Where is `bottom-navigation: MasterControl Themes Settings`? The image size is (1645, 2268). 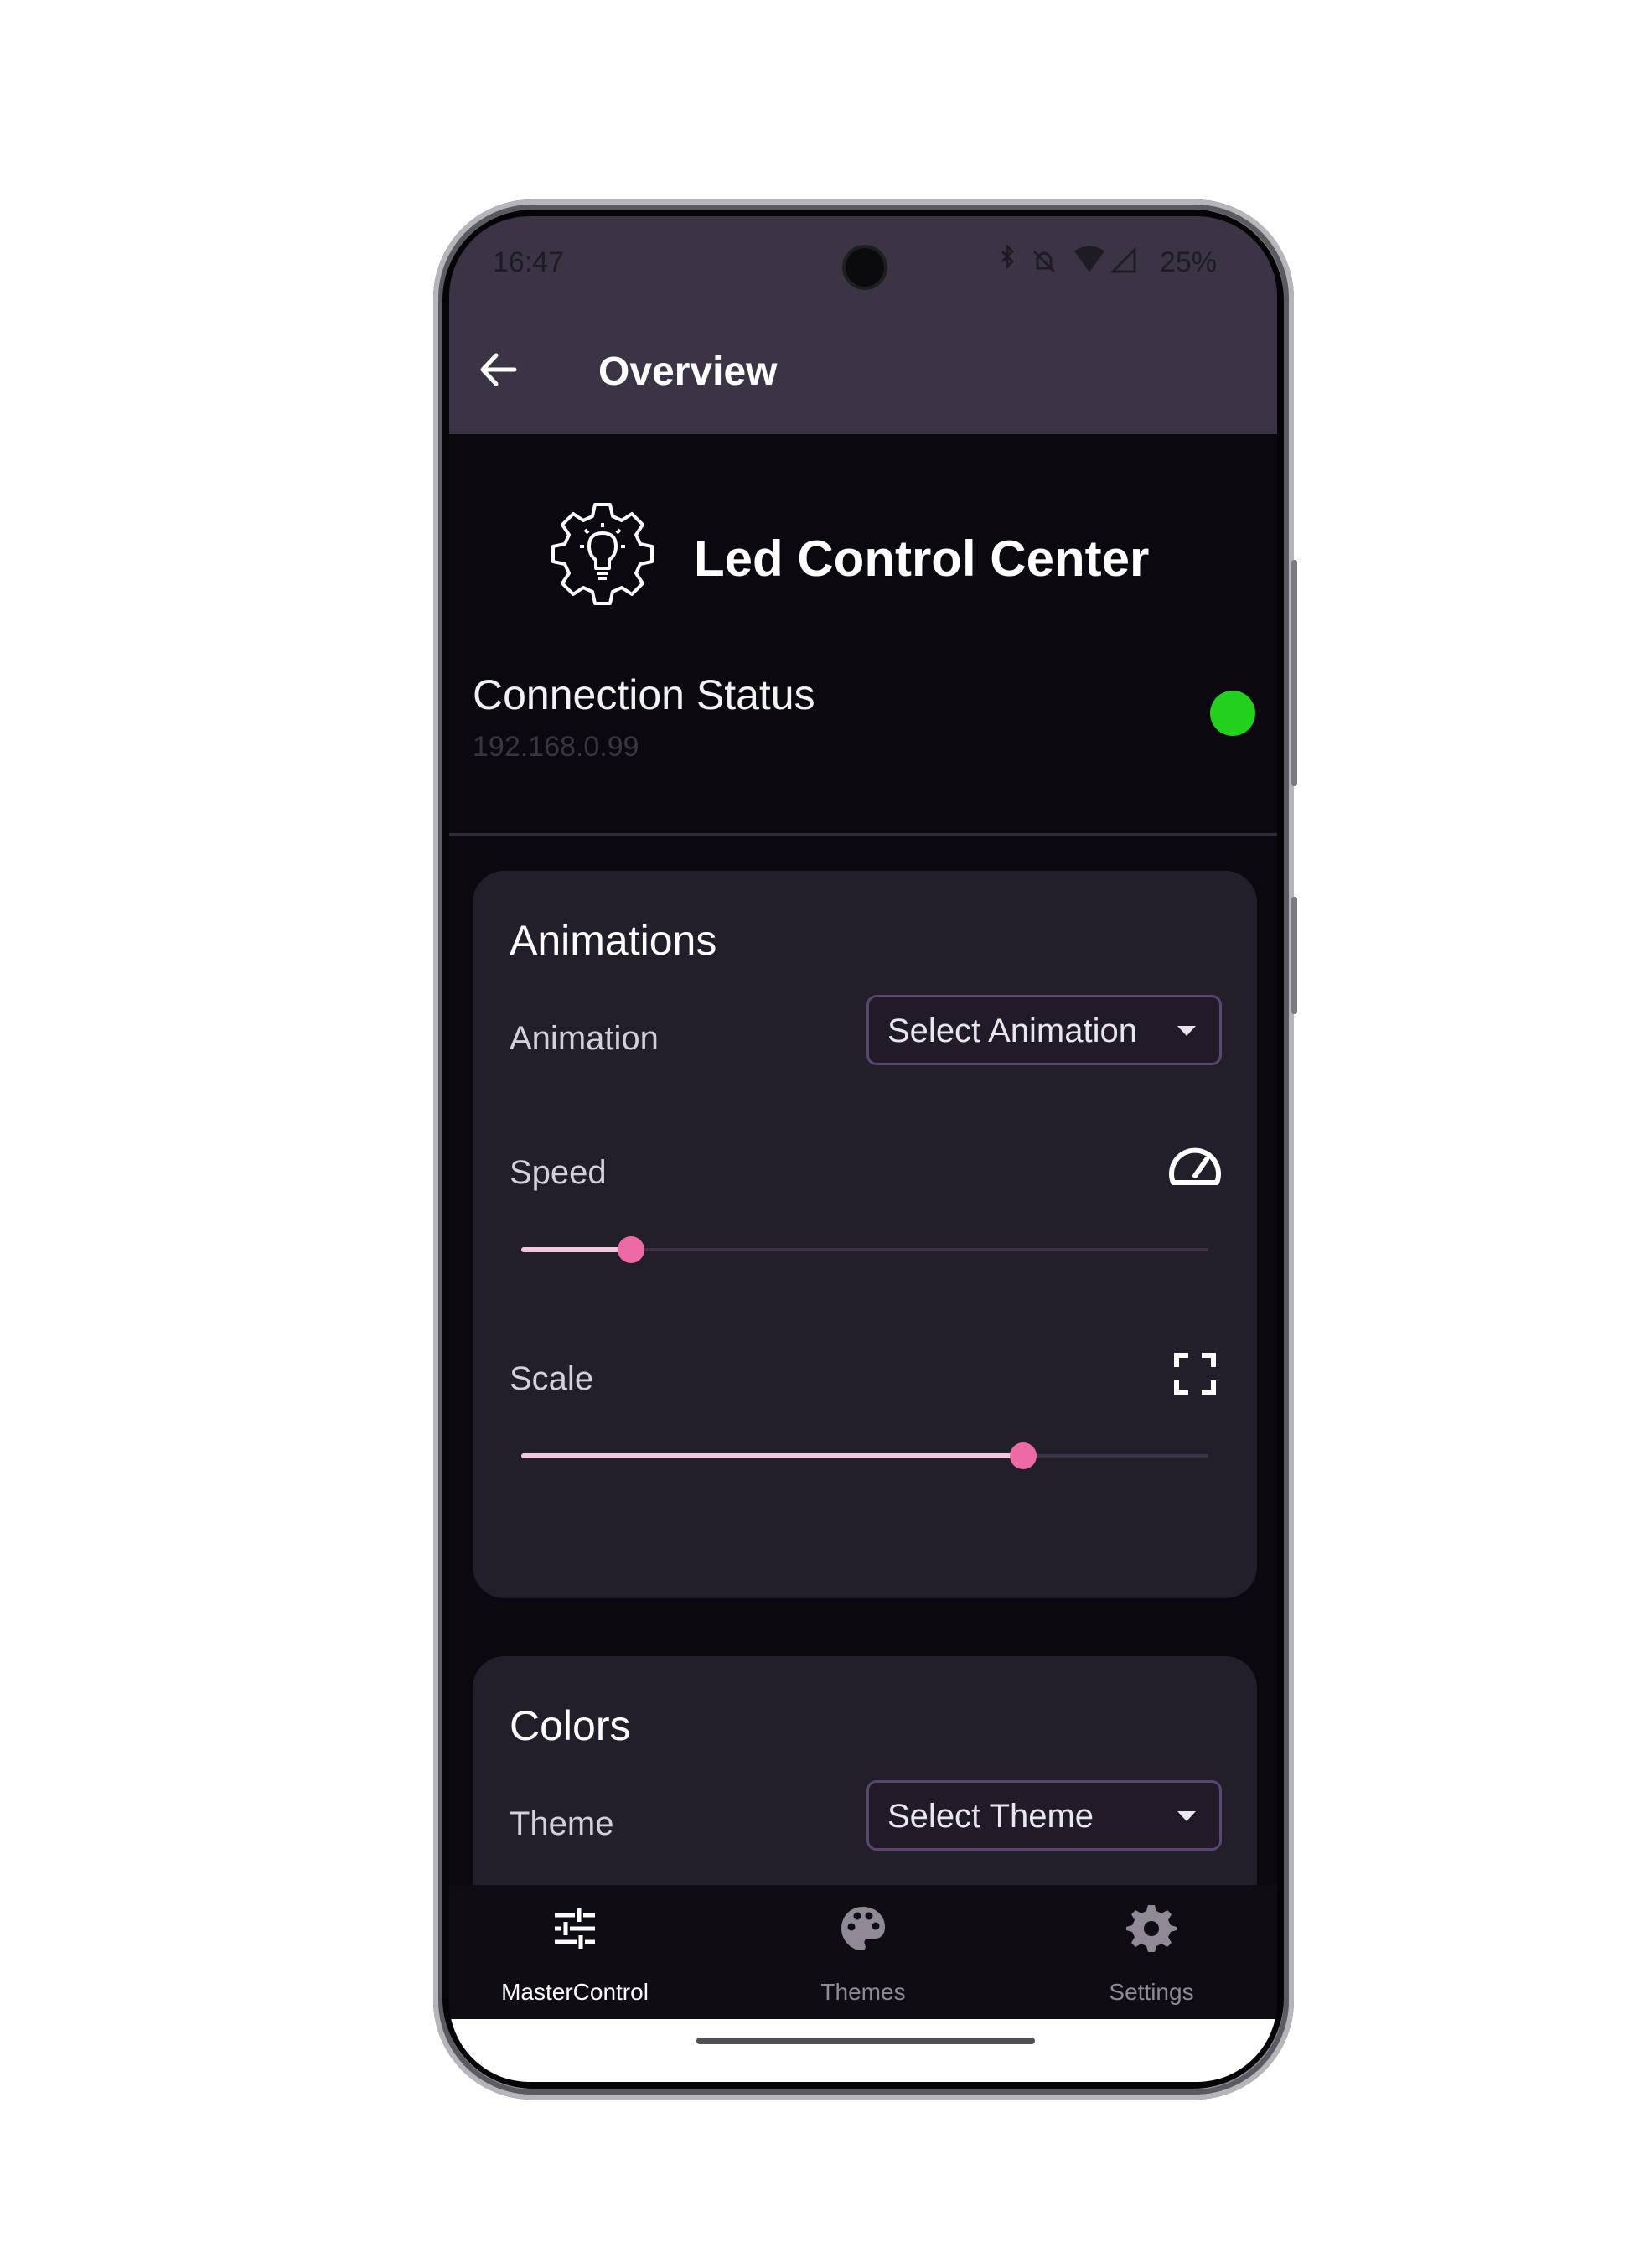 bottom-navigation: MasterControl Themes Settings is located at coordinates (863, 1952).